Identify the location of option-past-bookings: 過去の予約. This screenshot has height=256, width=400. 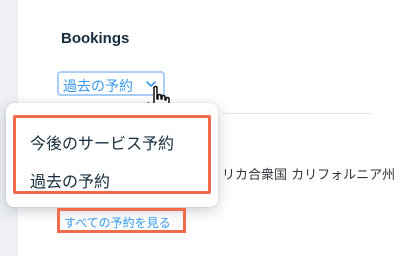
(70, 180).